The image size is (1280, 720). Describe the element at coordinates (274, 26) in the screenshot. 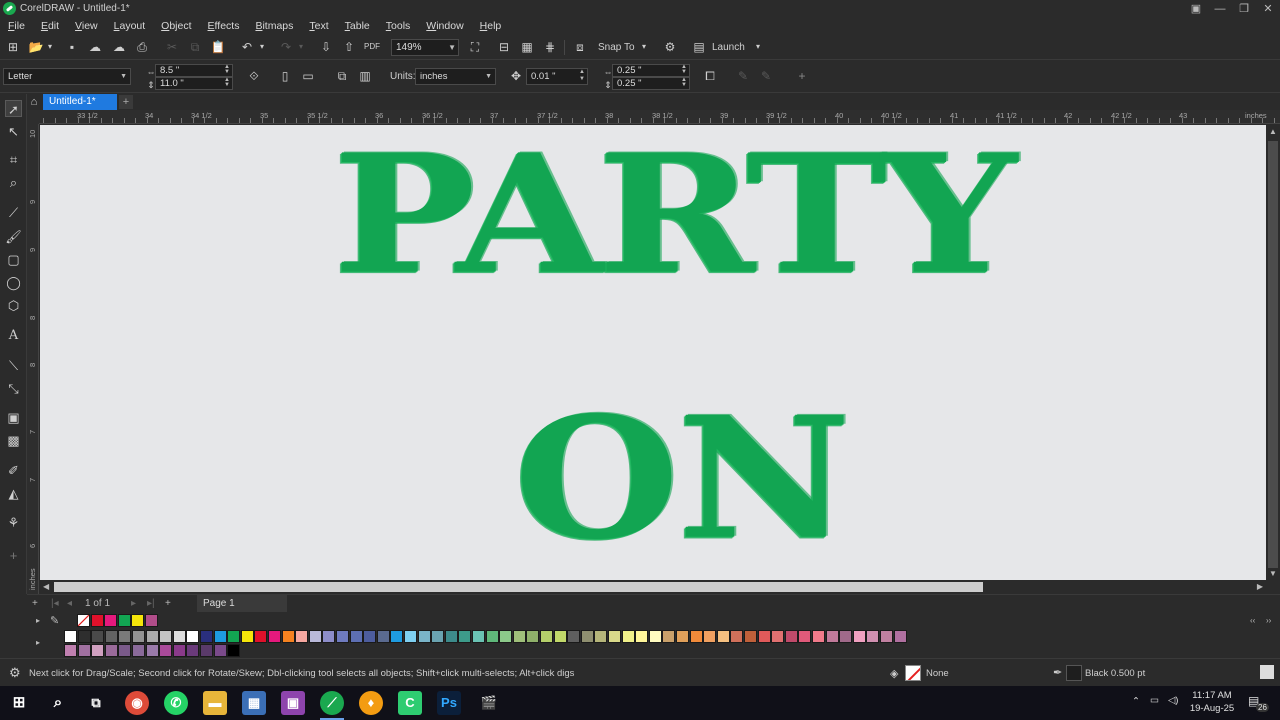

I see `menu-bitmaps: Bitmaps` at that location.